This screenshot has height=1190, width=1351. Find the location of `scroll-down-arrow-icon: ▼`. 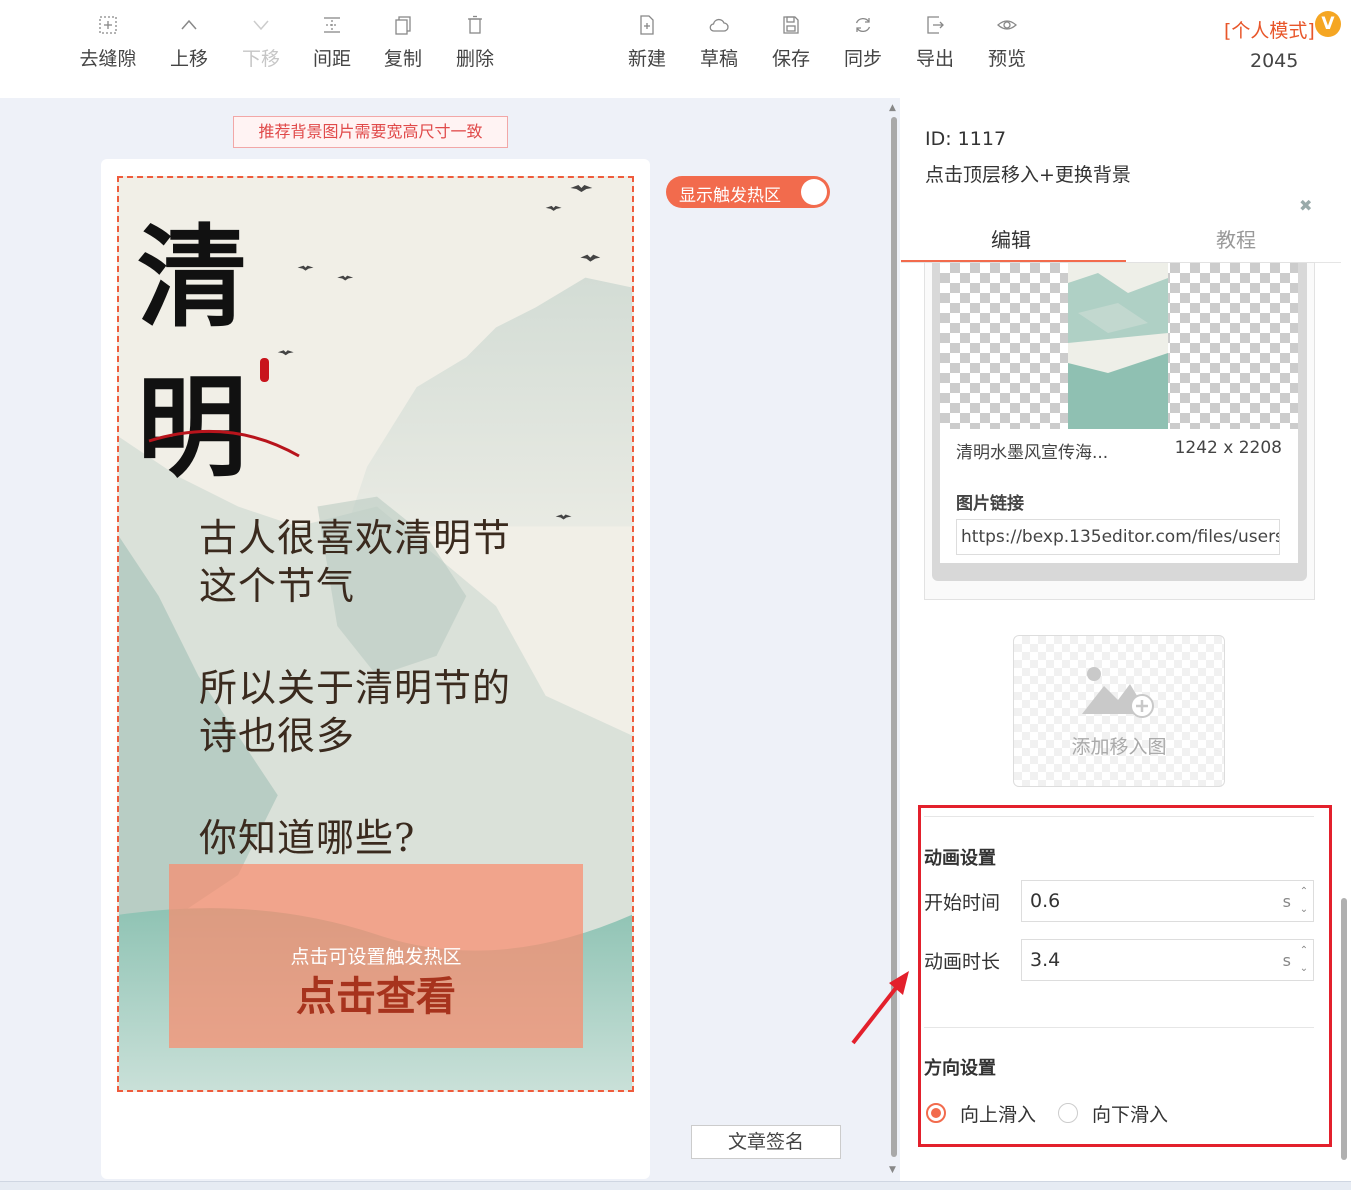

scroll-down-arrow-icon: ▼ is located at coordinates (892, 1170).